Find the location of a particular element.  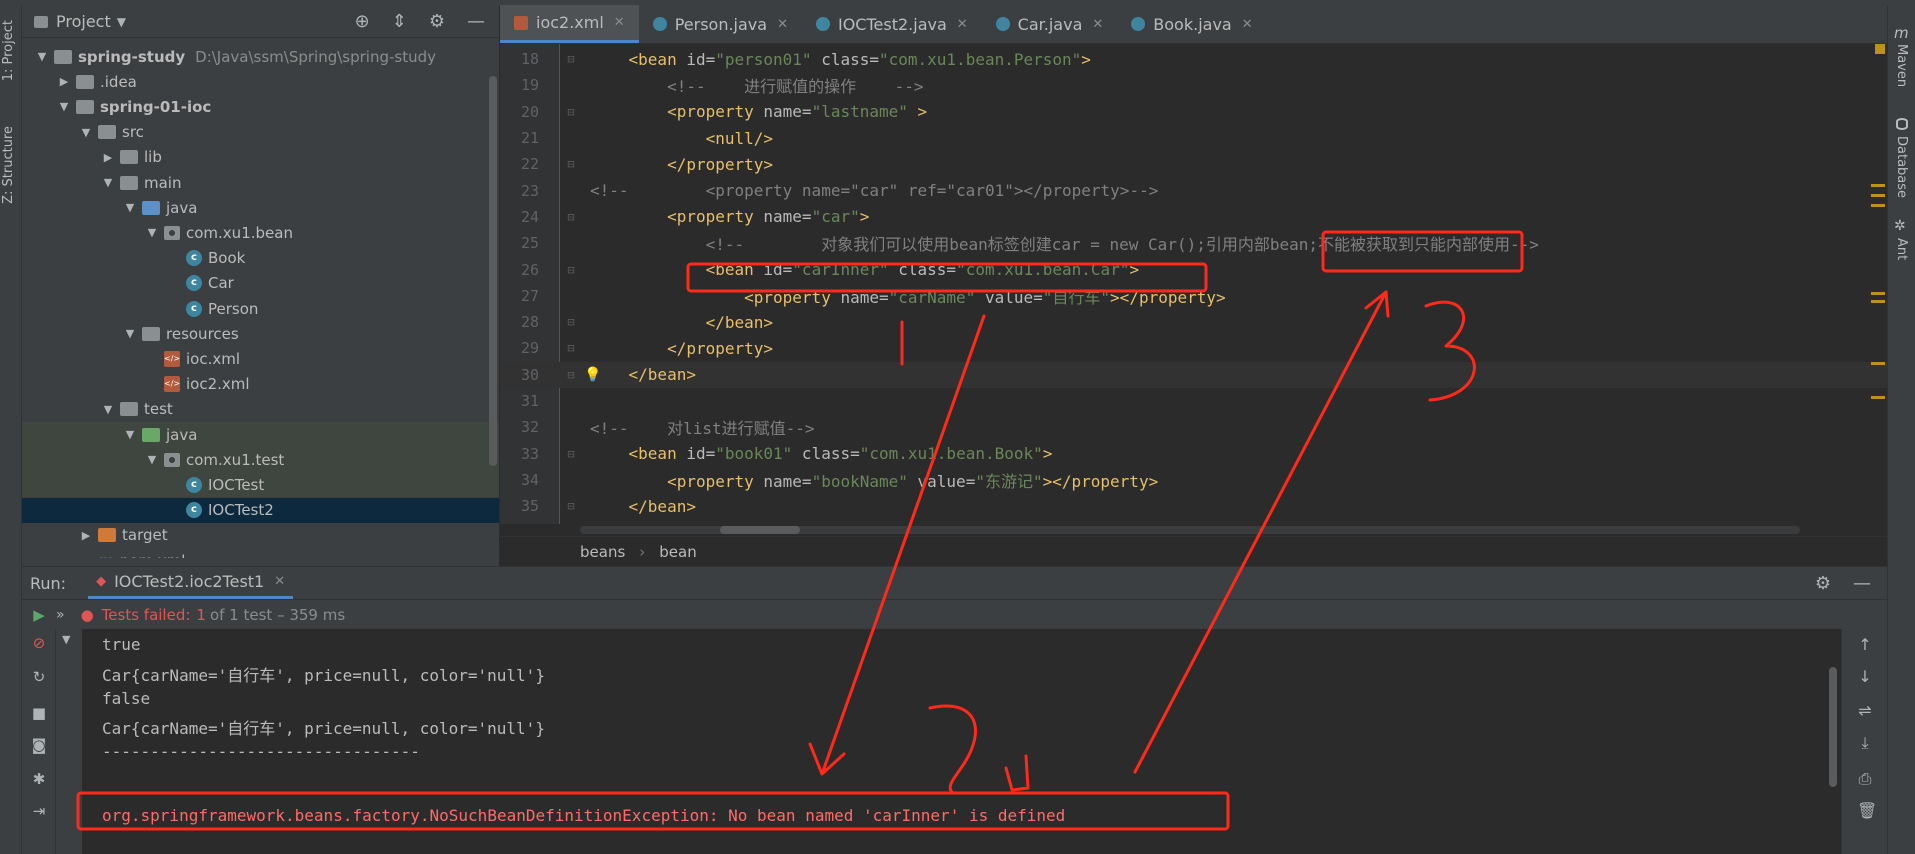

locate-icon: ⊕ is located at coordinates (362, 21).